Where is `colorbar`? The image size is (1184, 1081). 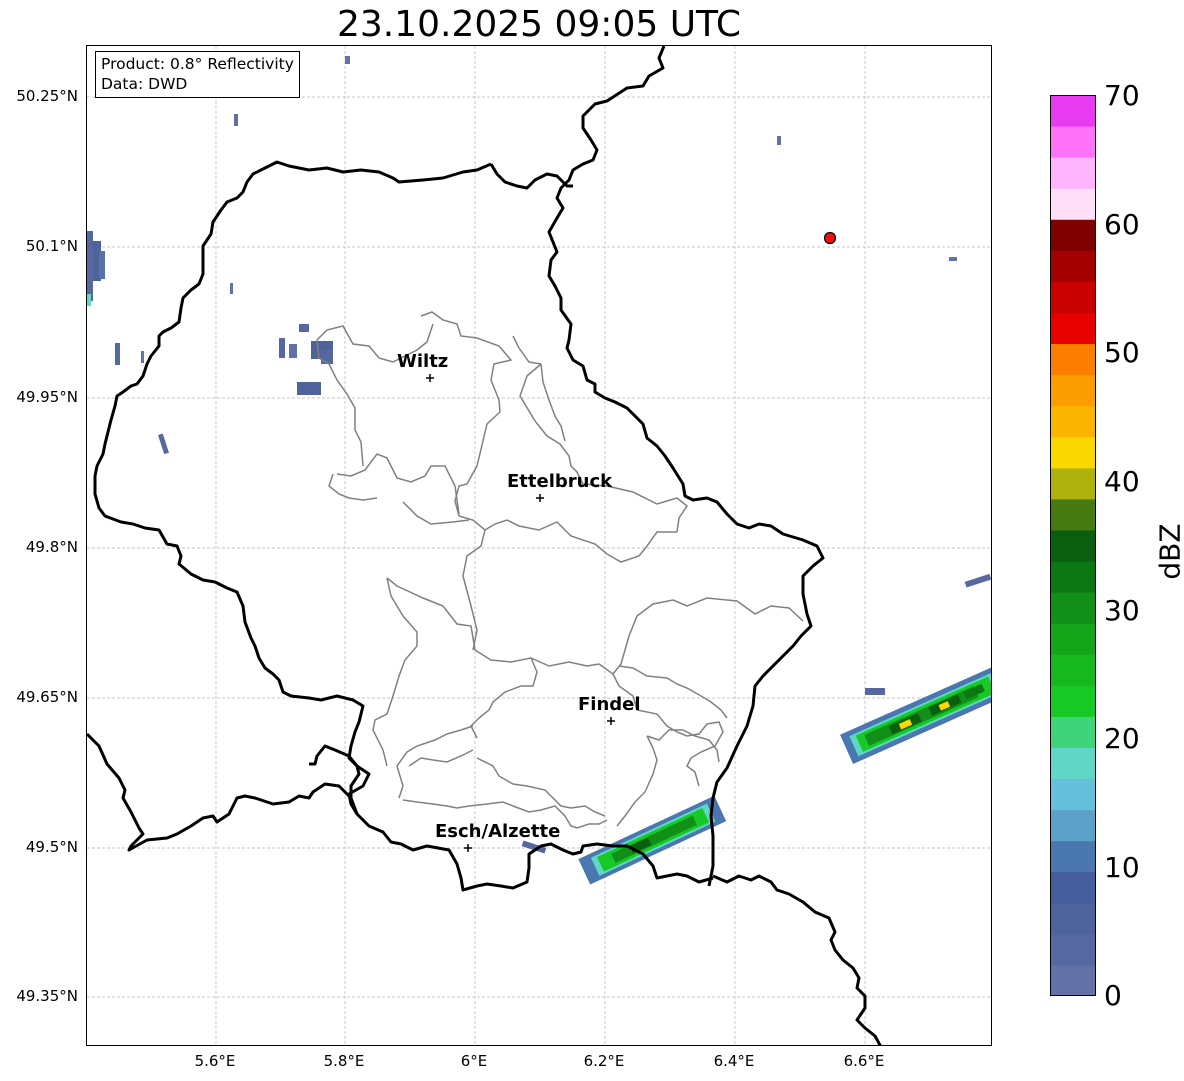
colorbar is located at coordinates (1073, 545).